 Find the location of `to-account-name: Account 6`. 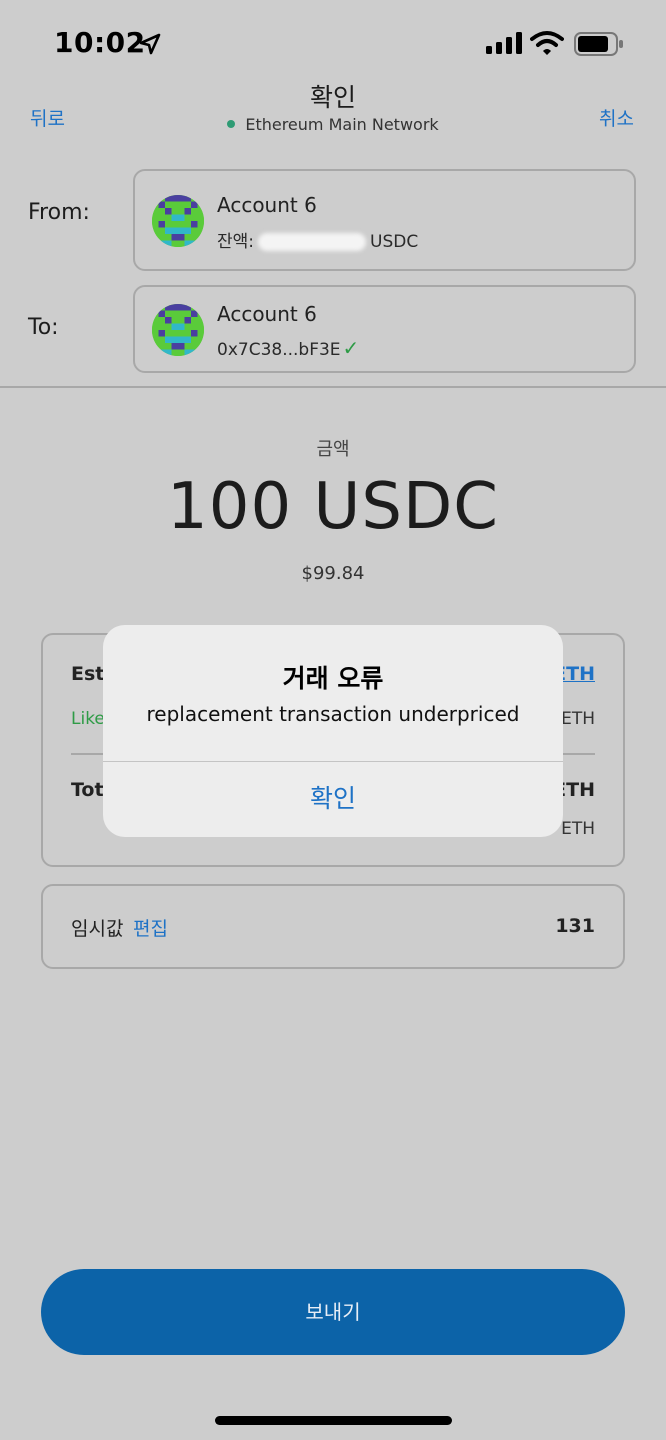

to-account-name: Account 6 is located at coordinates (267, 314).